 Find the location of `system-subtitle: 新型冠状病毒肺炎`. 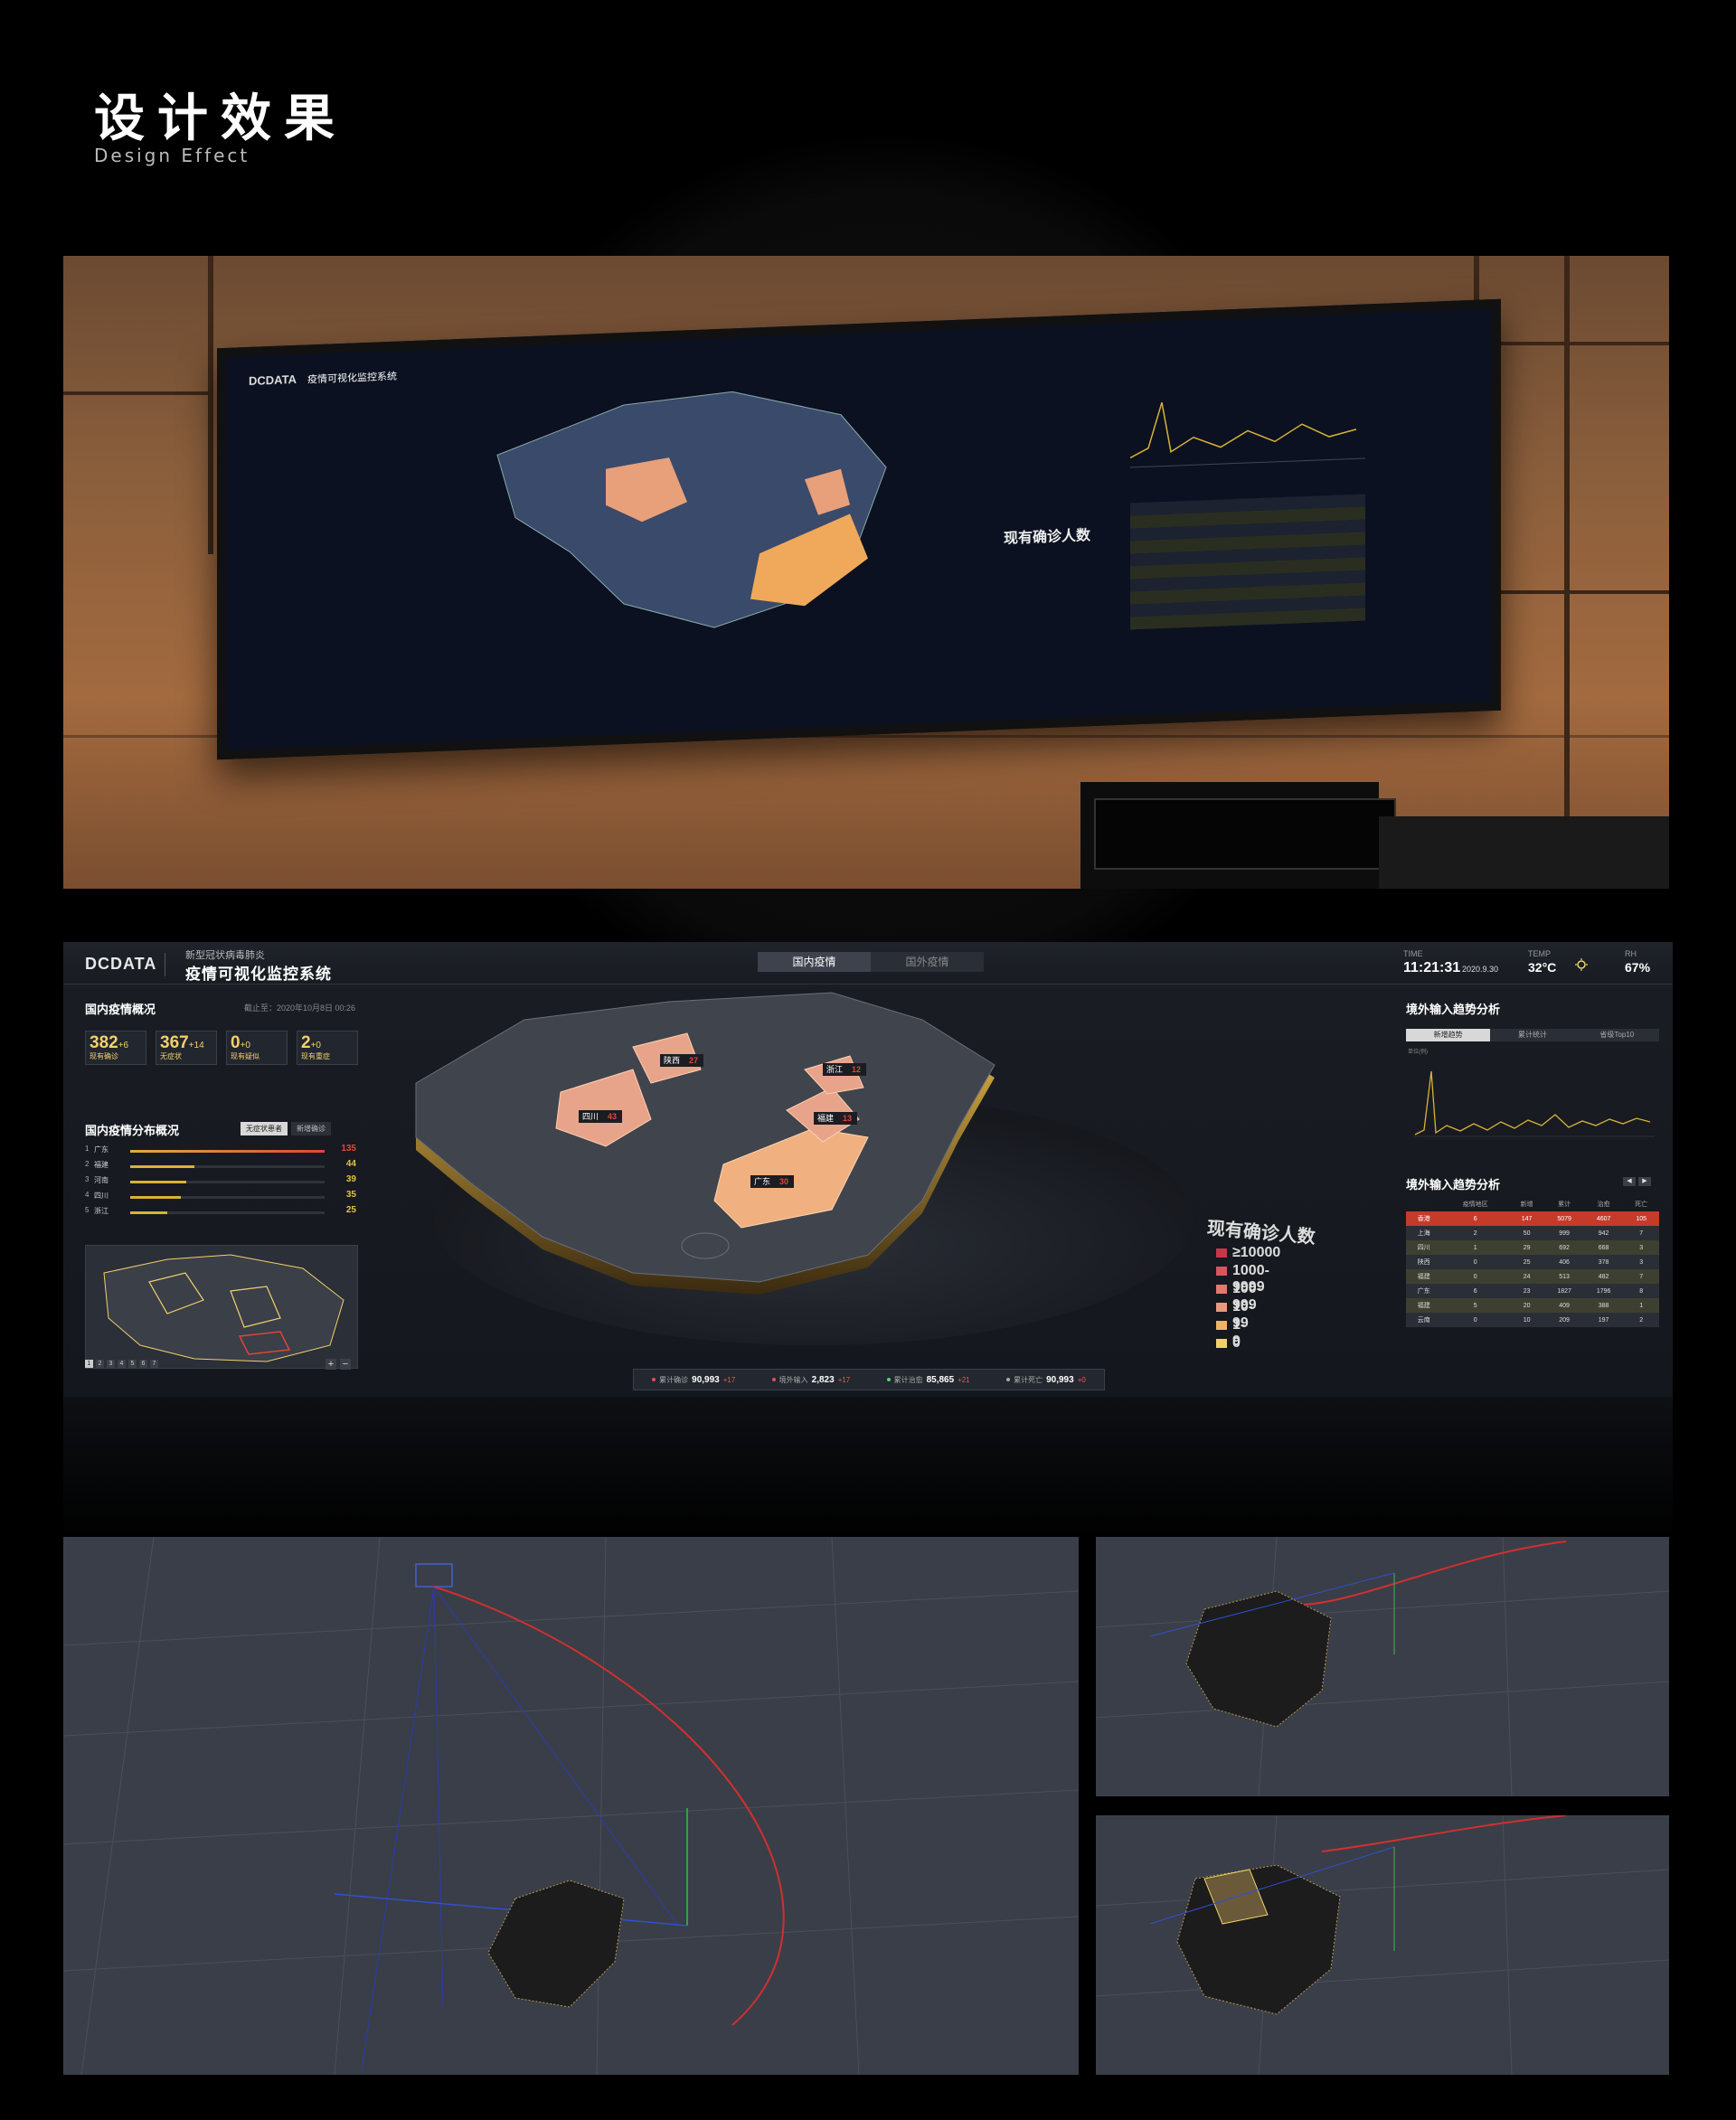

system-subtitle: 新型冠状病毒肺炎 is located at coordinates (225, 956).